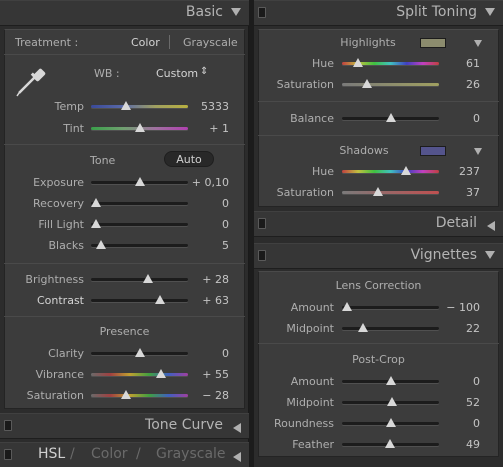 This screenshot has width=503, height=467. I want to click on saturation-slider-track, so click(139, 395).